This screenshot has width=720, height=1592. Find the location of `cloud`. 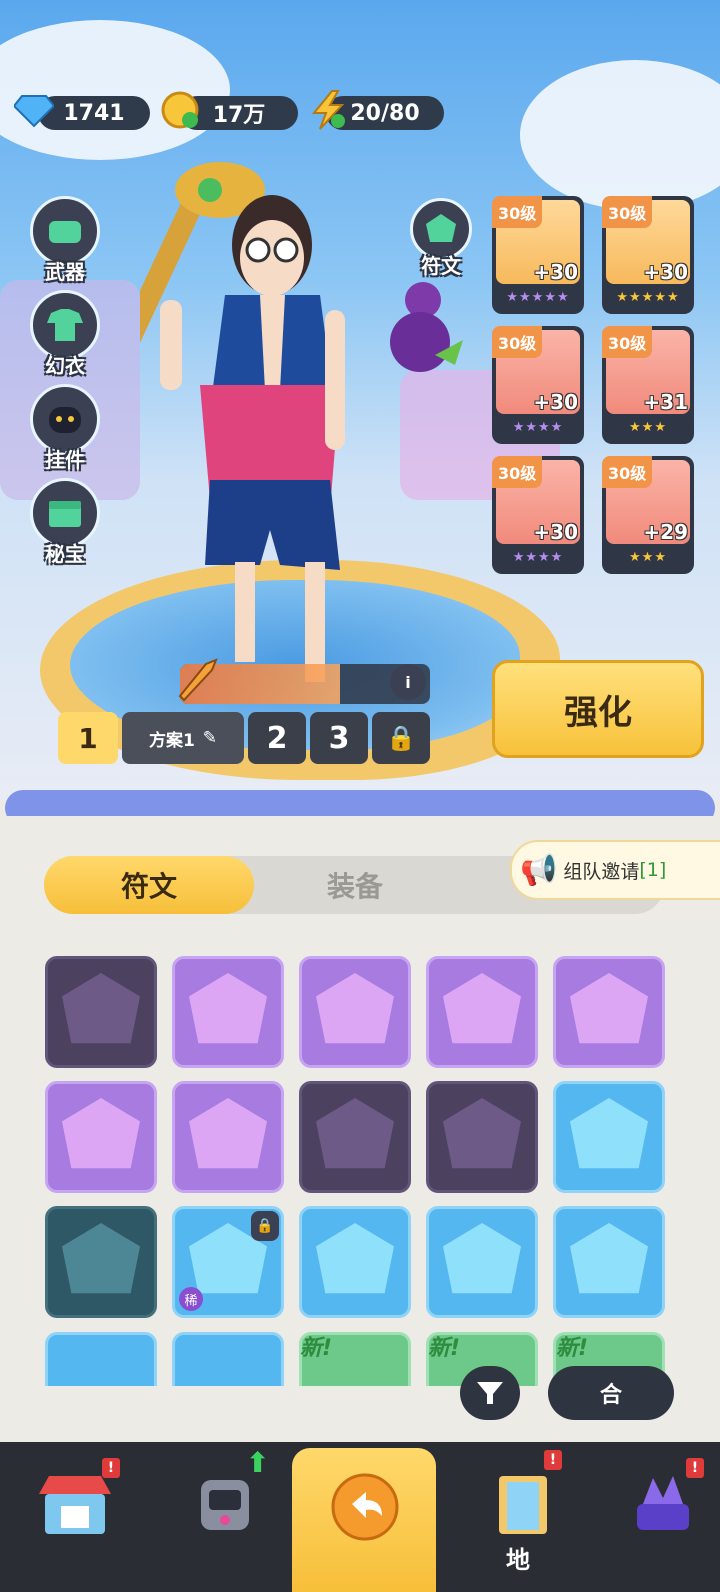

cloud is located at coordinates (620, 135).